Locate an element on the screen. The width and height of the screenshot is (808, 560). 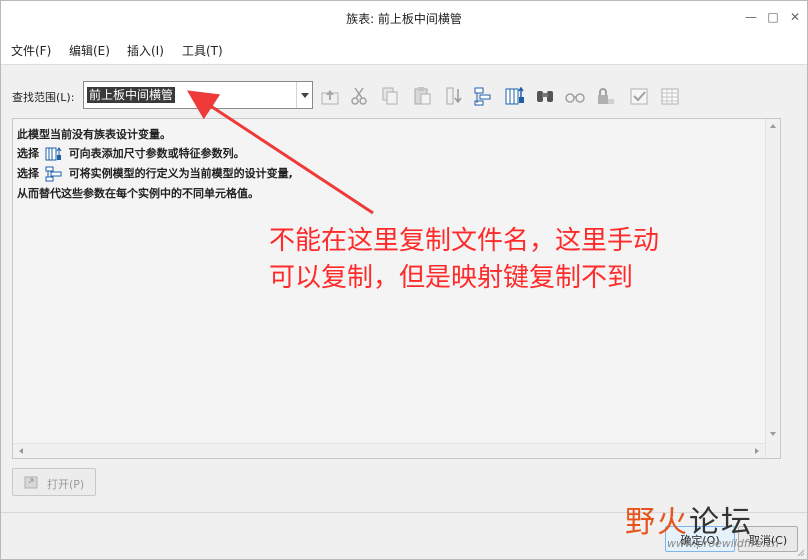
open-button: 打开(P) is located at coordinates (54, 482).